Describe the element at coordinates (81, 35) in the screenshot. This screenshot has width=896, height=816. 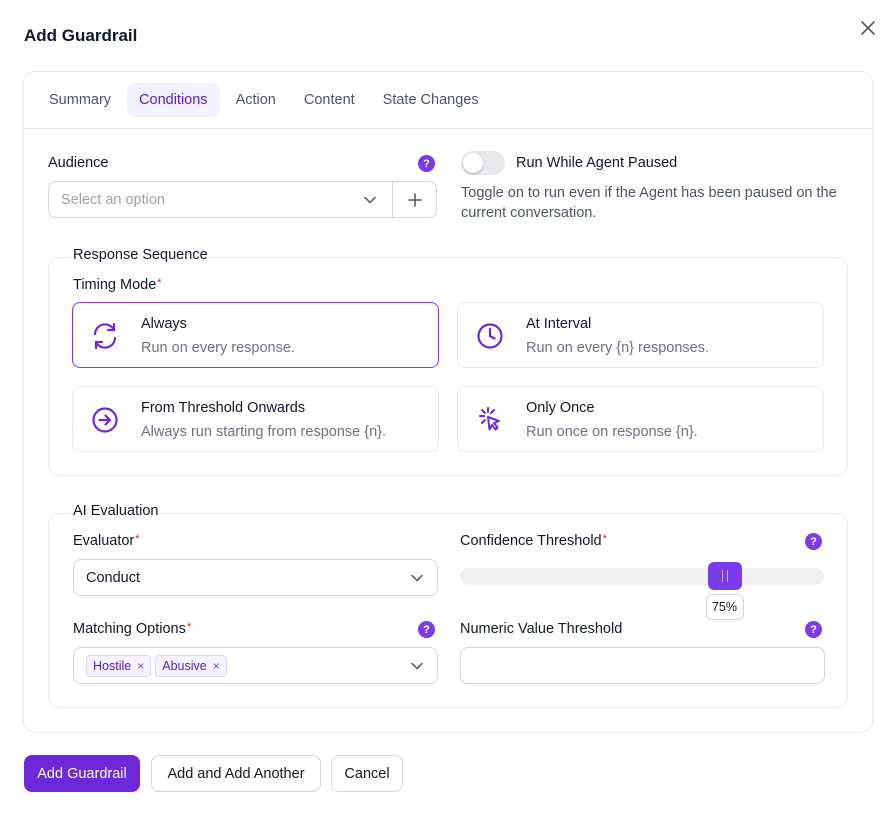
I see `modal-title: Add Guardrail` at that location.